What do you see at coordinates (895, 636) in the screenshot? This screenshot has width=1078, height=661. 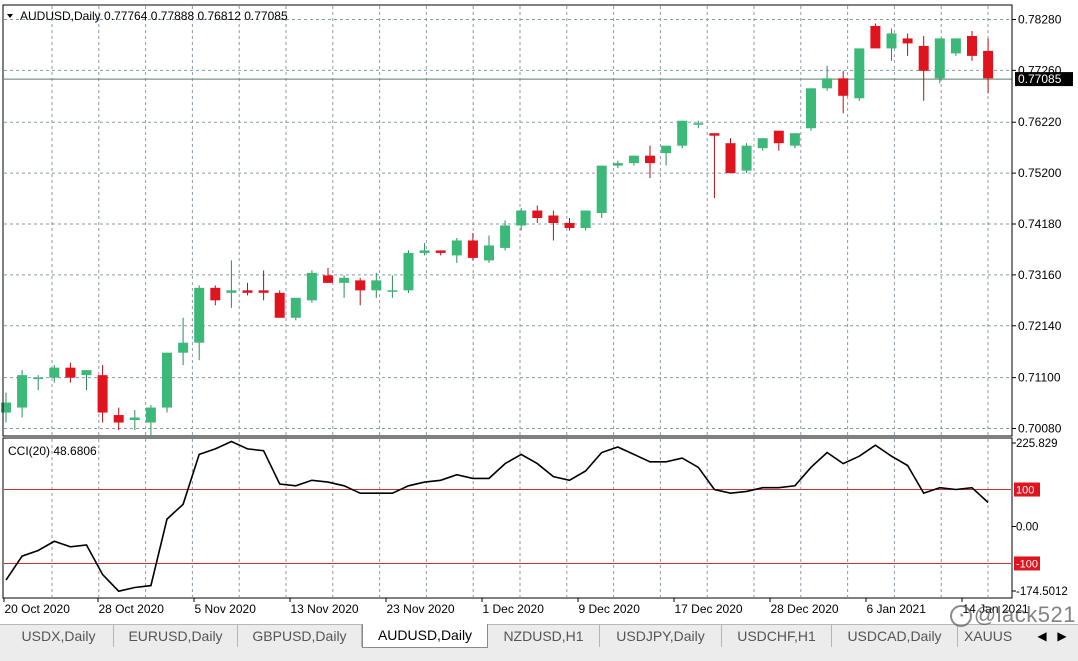 I see `tab-usdcad-daily: USDCAD,Daily` at bounding box center [895, 636].